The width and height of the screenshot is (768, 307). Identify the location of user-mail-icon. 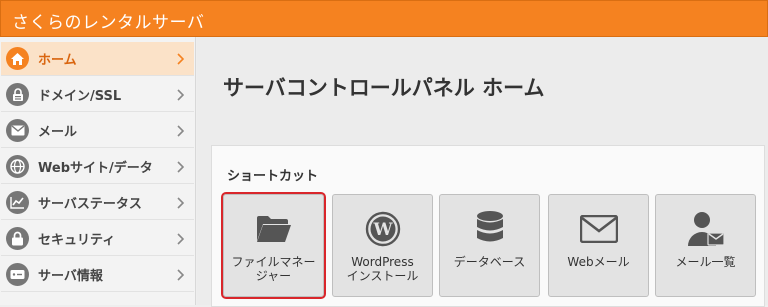
(706, 229).